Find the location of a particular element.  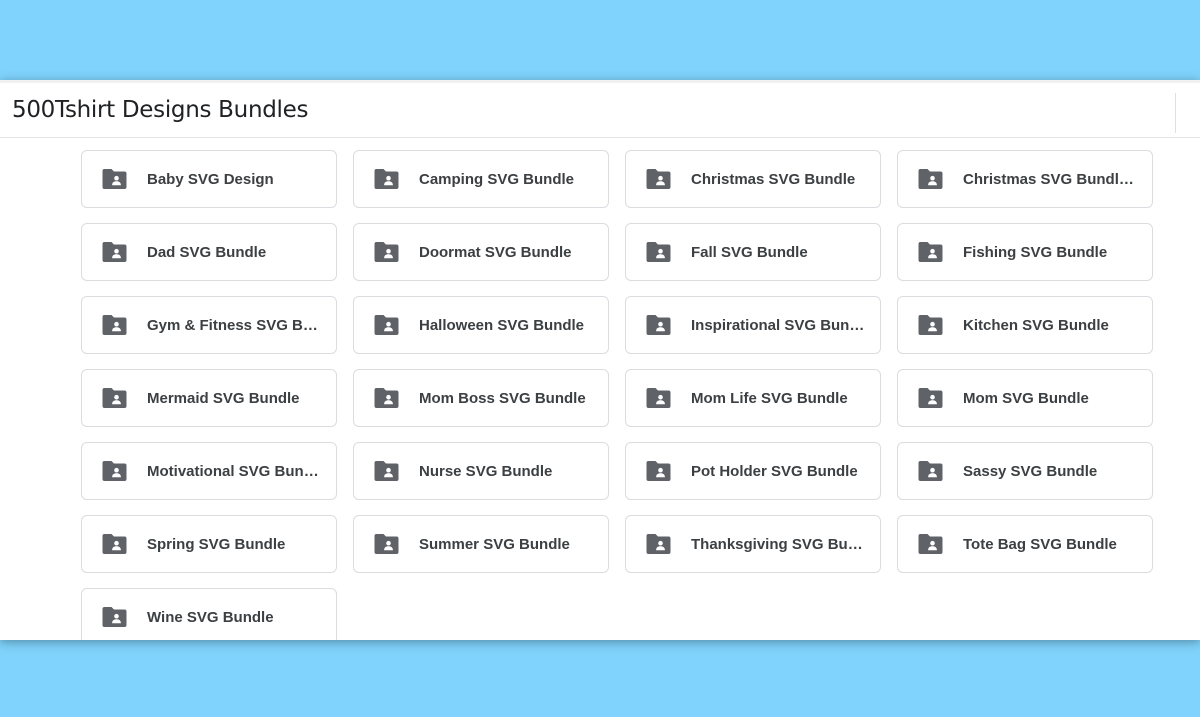

folder-item: Tote Bag SVG Bundle is located at coordinates (1025, 544).